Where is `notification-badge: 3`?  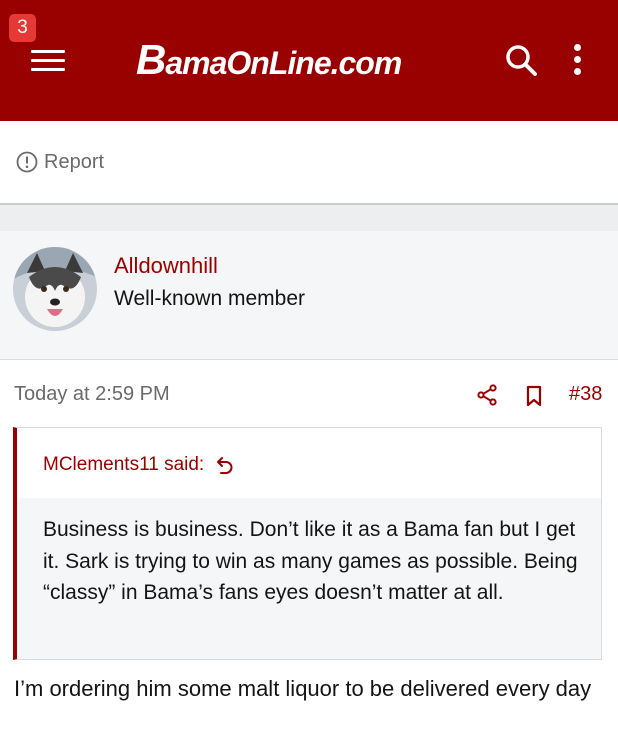
notification-badge: 3 is located at coordinates (22, 28).